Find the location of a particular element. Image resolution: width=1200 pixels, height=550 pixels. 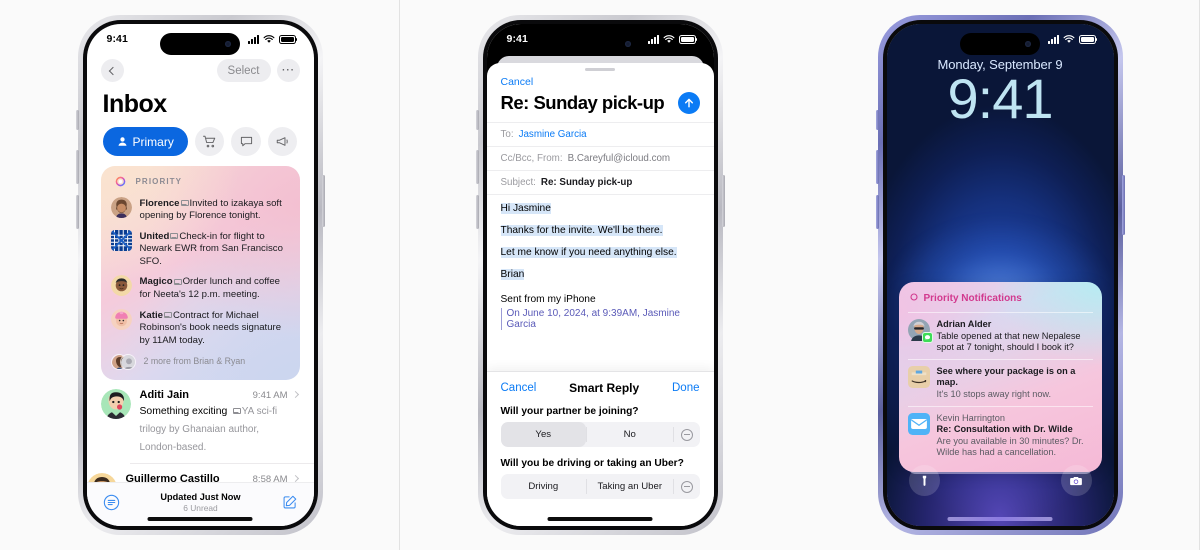

ellipsis-icon: ⋯ is located at coordinates (288, 69).